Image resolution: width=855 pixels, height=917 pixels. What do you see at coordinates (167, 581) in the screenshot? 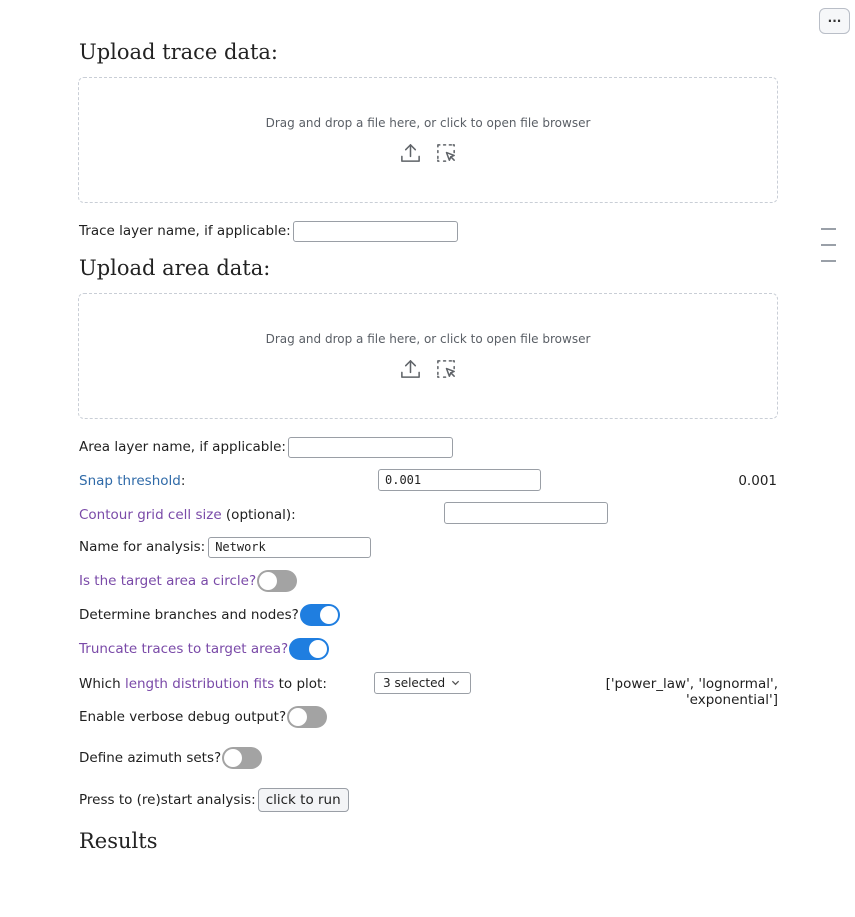
I see `circle-label: Is the target area a circle?` at bounding box center [167, 581].